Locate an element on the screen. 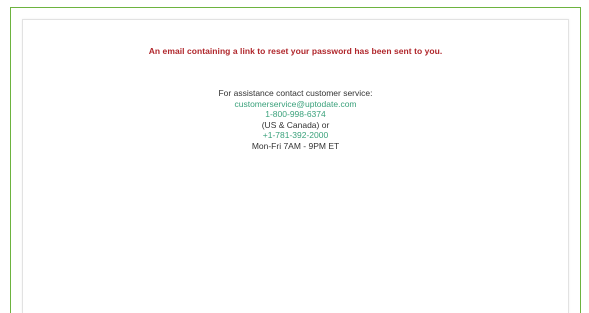 This screenshot has width=589, height=313. support-hours: Mon-Fri 7AM - 9PM ET is located at coordinates (295, 145).